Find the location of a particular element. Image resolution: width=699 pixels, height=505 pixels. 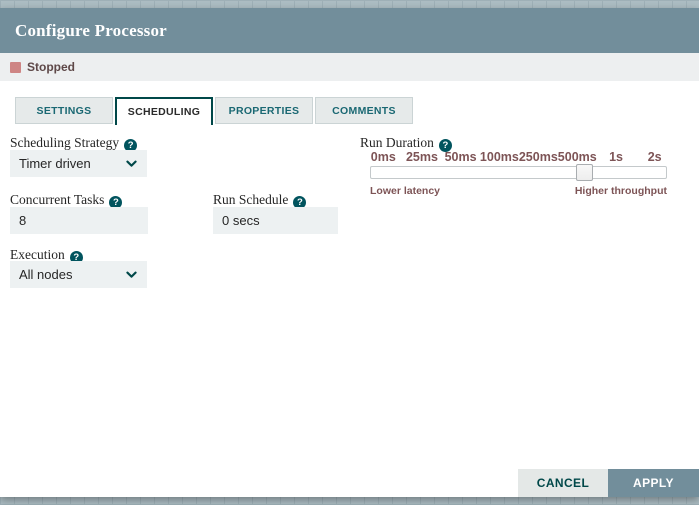

scheduling-strategy-value: Timer driven is located at coordinates (55, 163).